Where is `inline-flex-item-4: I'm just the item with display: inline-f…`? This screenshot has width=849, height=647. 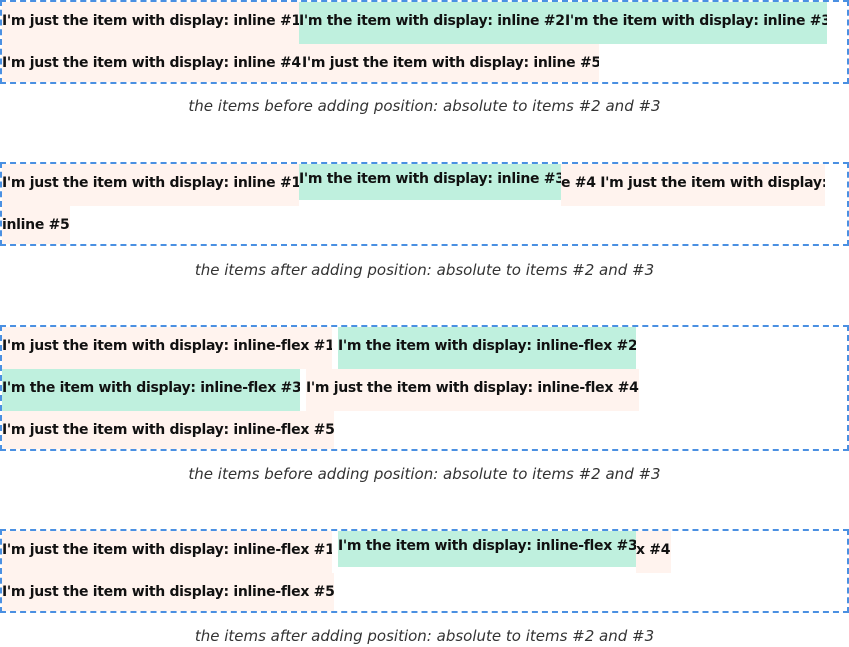 inline-flex-item-4: I'm just the item with display: inline-f… is located at coordinates (472, 390).